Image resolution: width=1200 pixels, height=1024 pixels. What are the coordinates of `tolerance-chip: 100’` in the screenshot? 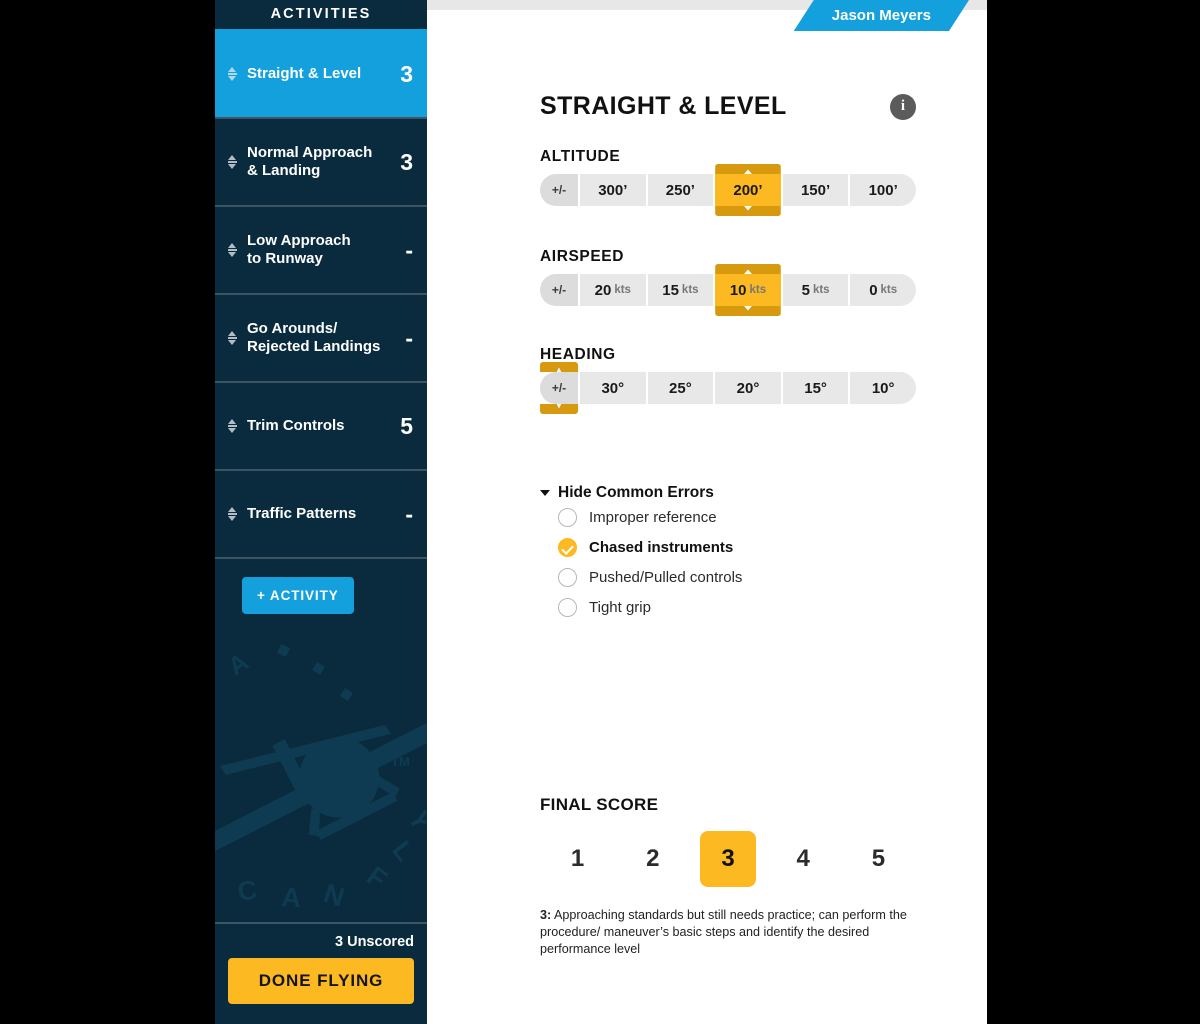 It's located at (883, 190).